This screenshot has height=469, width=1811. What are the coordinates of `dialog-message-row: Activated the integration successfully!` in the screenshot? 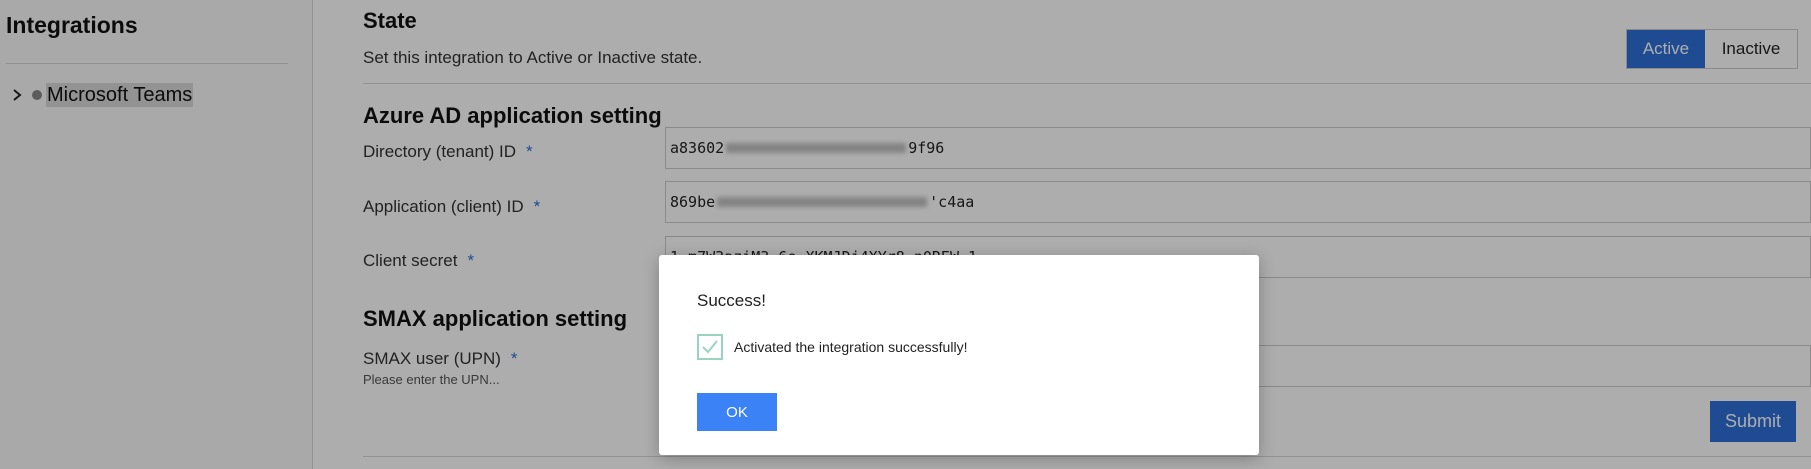 It's located at (832, 347).